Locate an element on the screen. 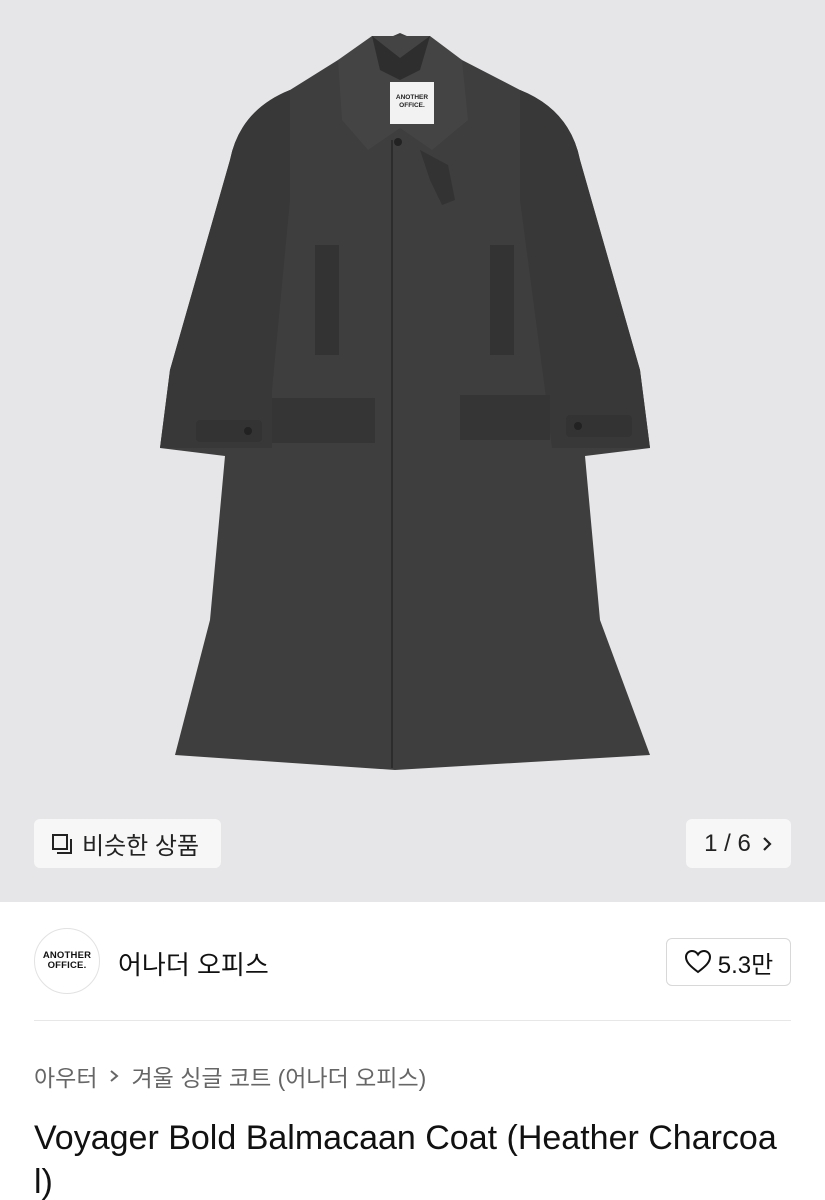  image-pager: 1 / 6 is located at coordinates (738, 843).